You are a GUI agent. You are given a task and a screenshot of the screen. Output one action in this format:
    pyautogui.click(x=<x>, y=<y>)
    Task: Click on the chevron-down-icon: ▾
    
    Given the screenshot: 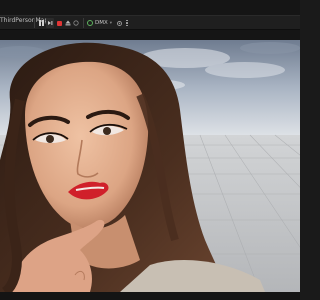 What is the action you would take?
    pyautogui.click(x=111, y=23)
    